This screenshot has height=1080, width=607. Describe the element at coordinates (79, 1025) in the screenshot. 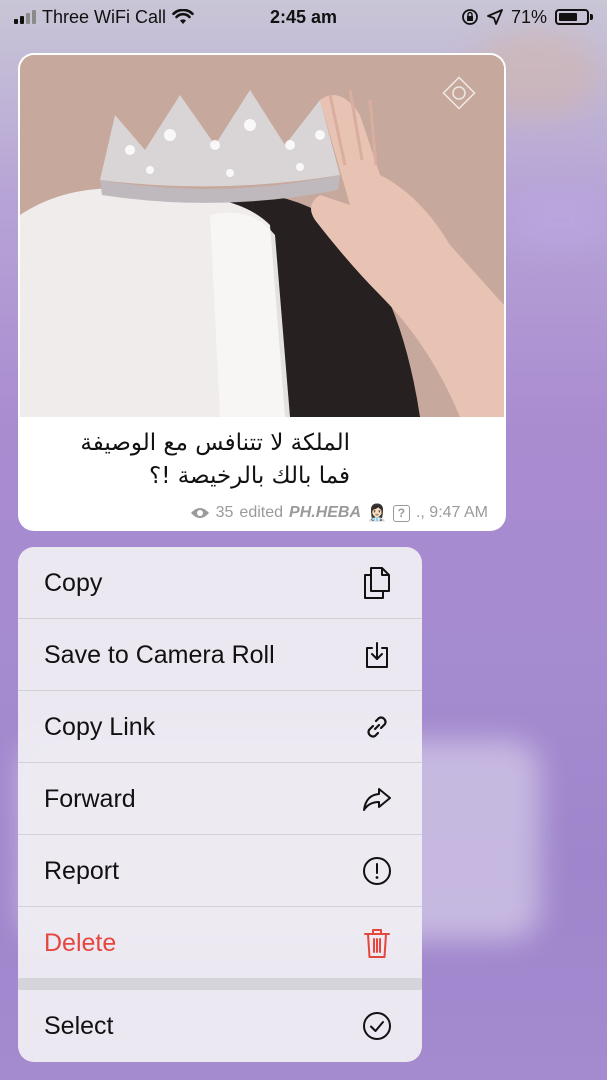

I see `menu-item-label: Select` at that location.